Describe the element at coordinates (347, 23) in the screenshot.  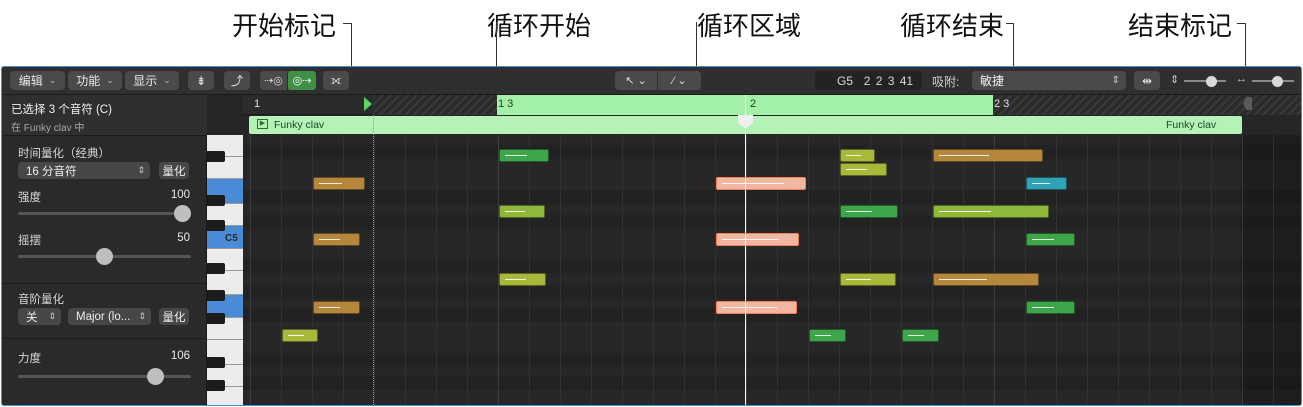
I see `leader-start-h` at that location.